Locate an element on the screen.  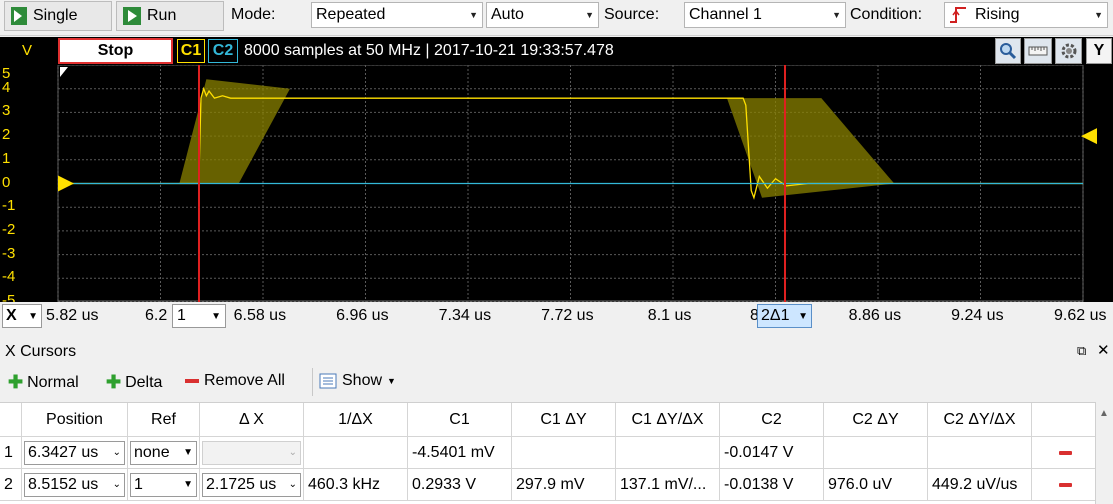
x-tick-label: 7.72 us is located at coordinates (567, 315).